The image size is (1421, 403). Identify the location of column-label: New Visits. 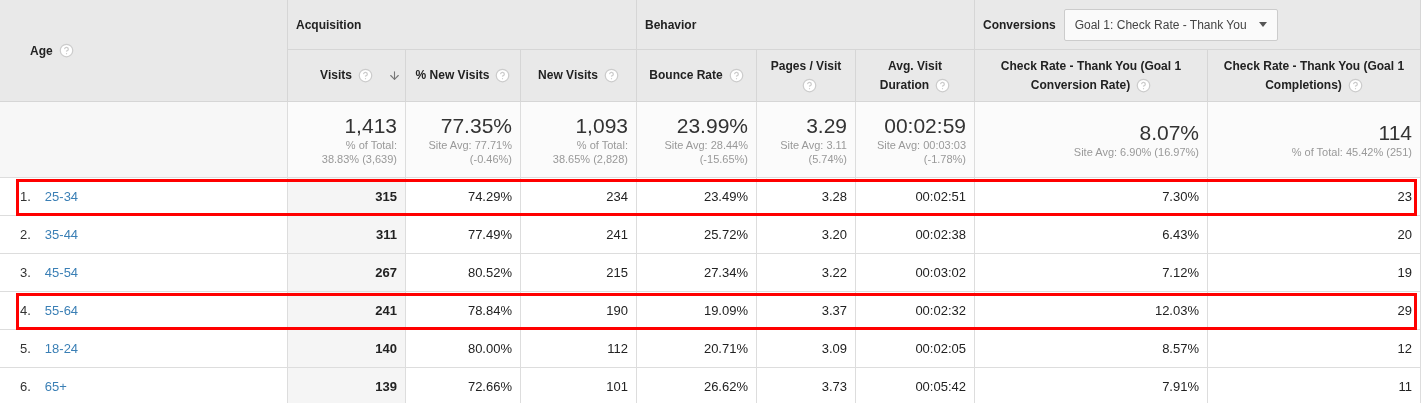
(578, 75).